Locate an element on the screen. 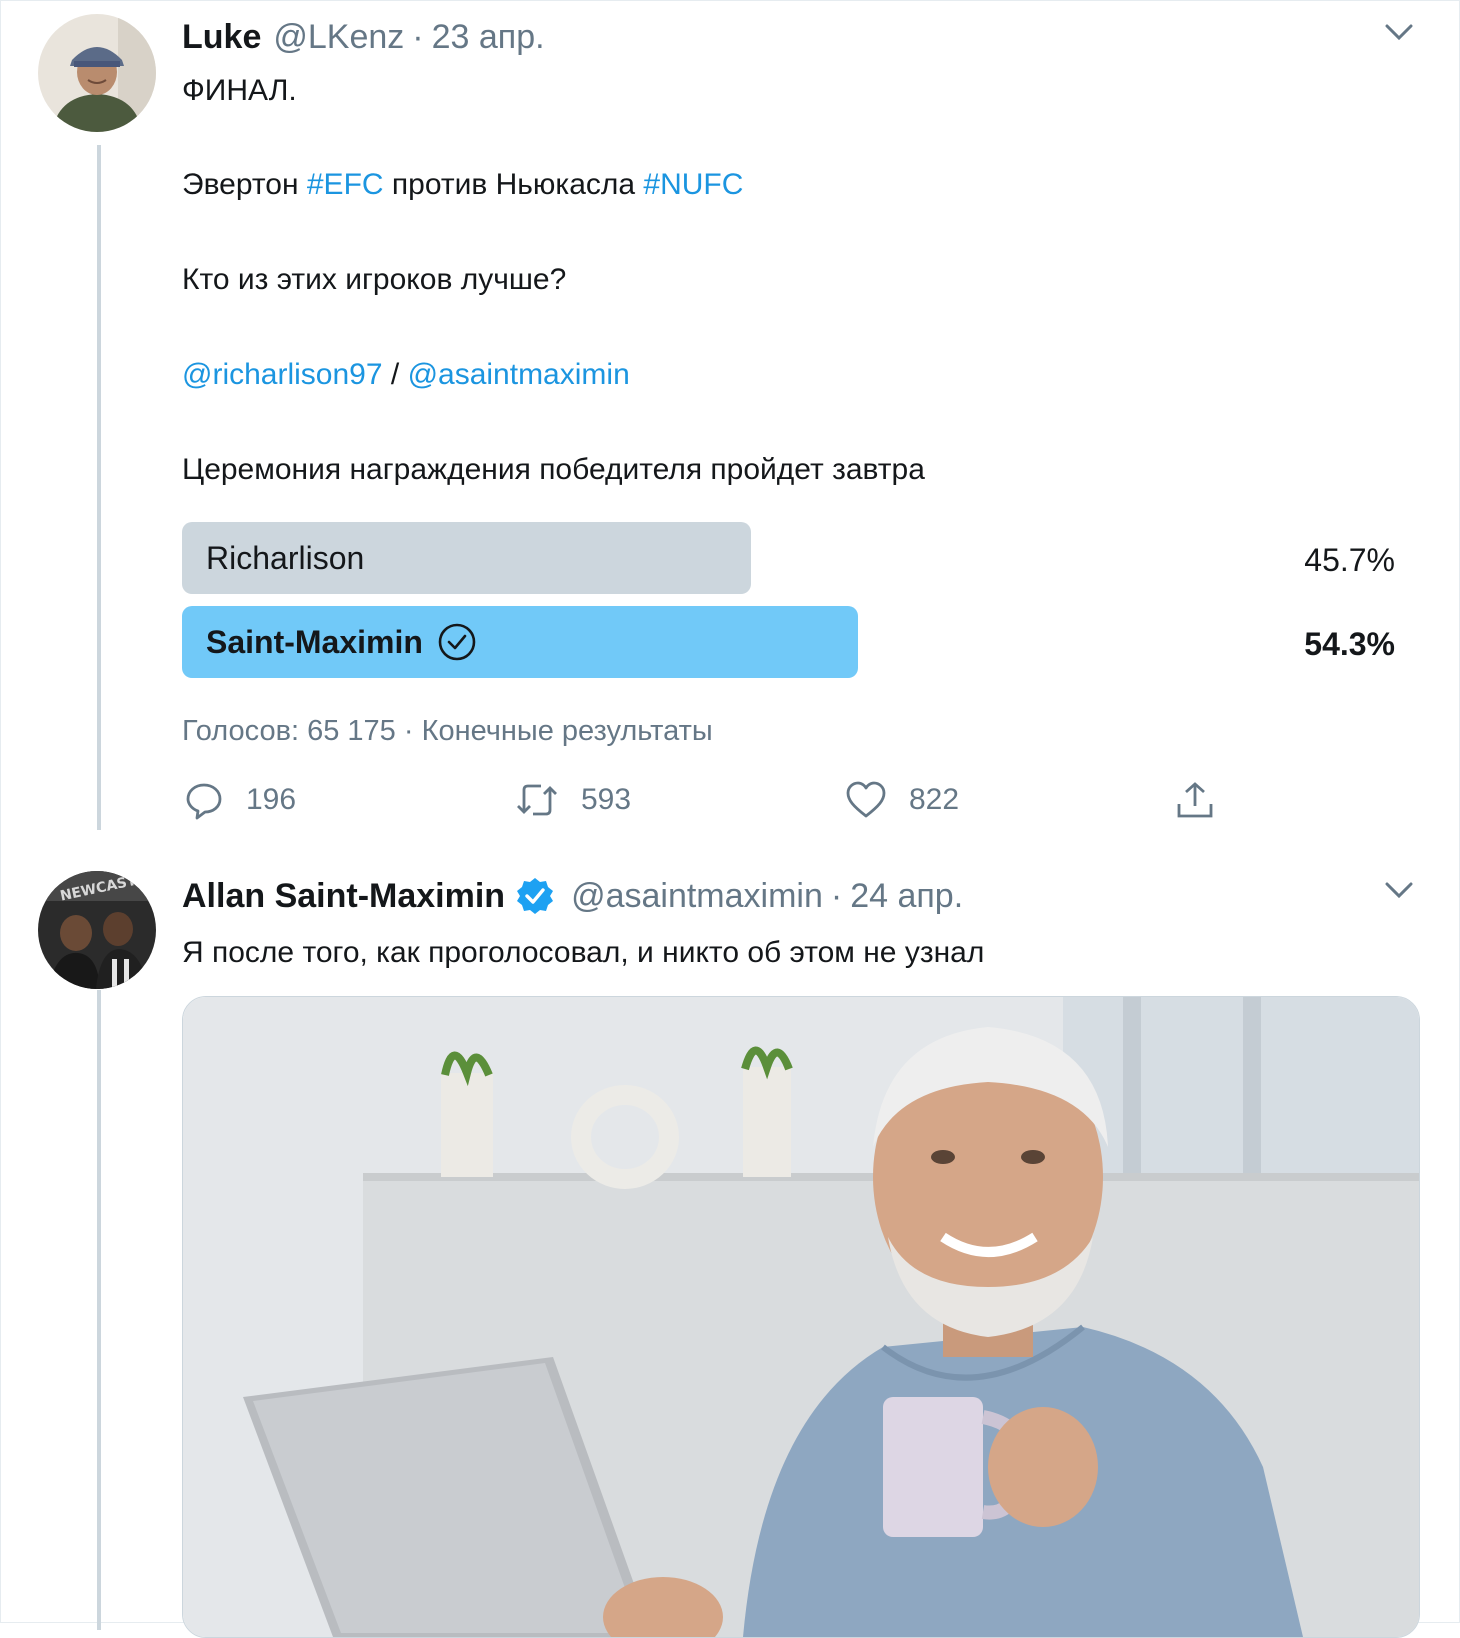 The image size is (1460, 1638). author-handle: @asaintmaximin is located at coordinates (697, 896).